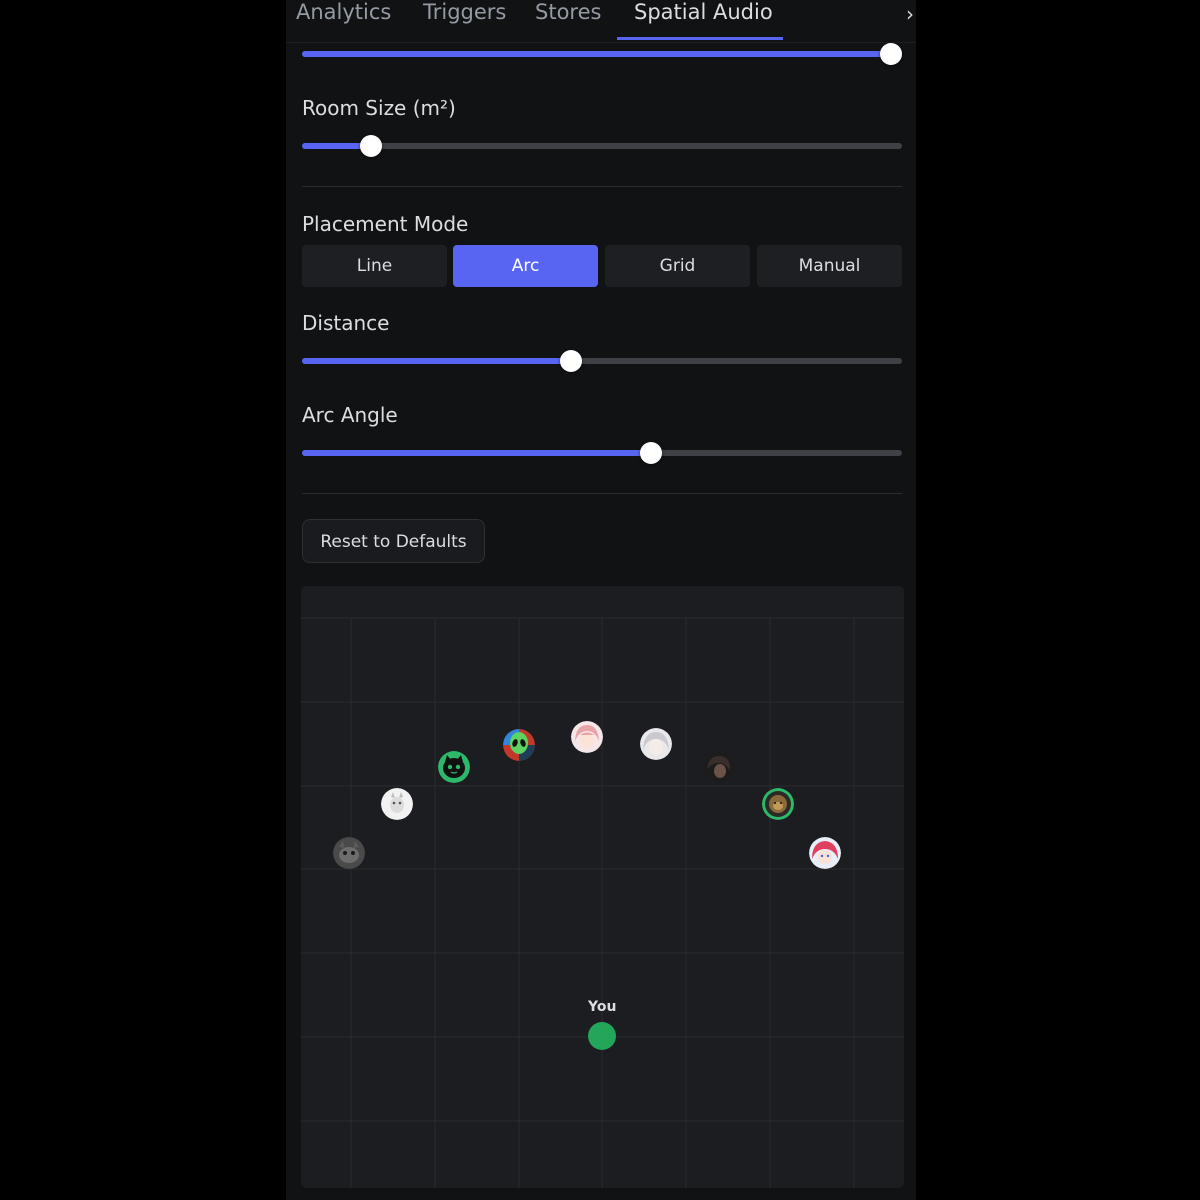 The height and width of the screenshot is (1200, 1200). What do you see at coordinates (602, 1036) in the screenshot?
I see `listener-position-marker` at bounding box center [602, 1036].